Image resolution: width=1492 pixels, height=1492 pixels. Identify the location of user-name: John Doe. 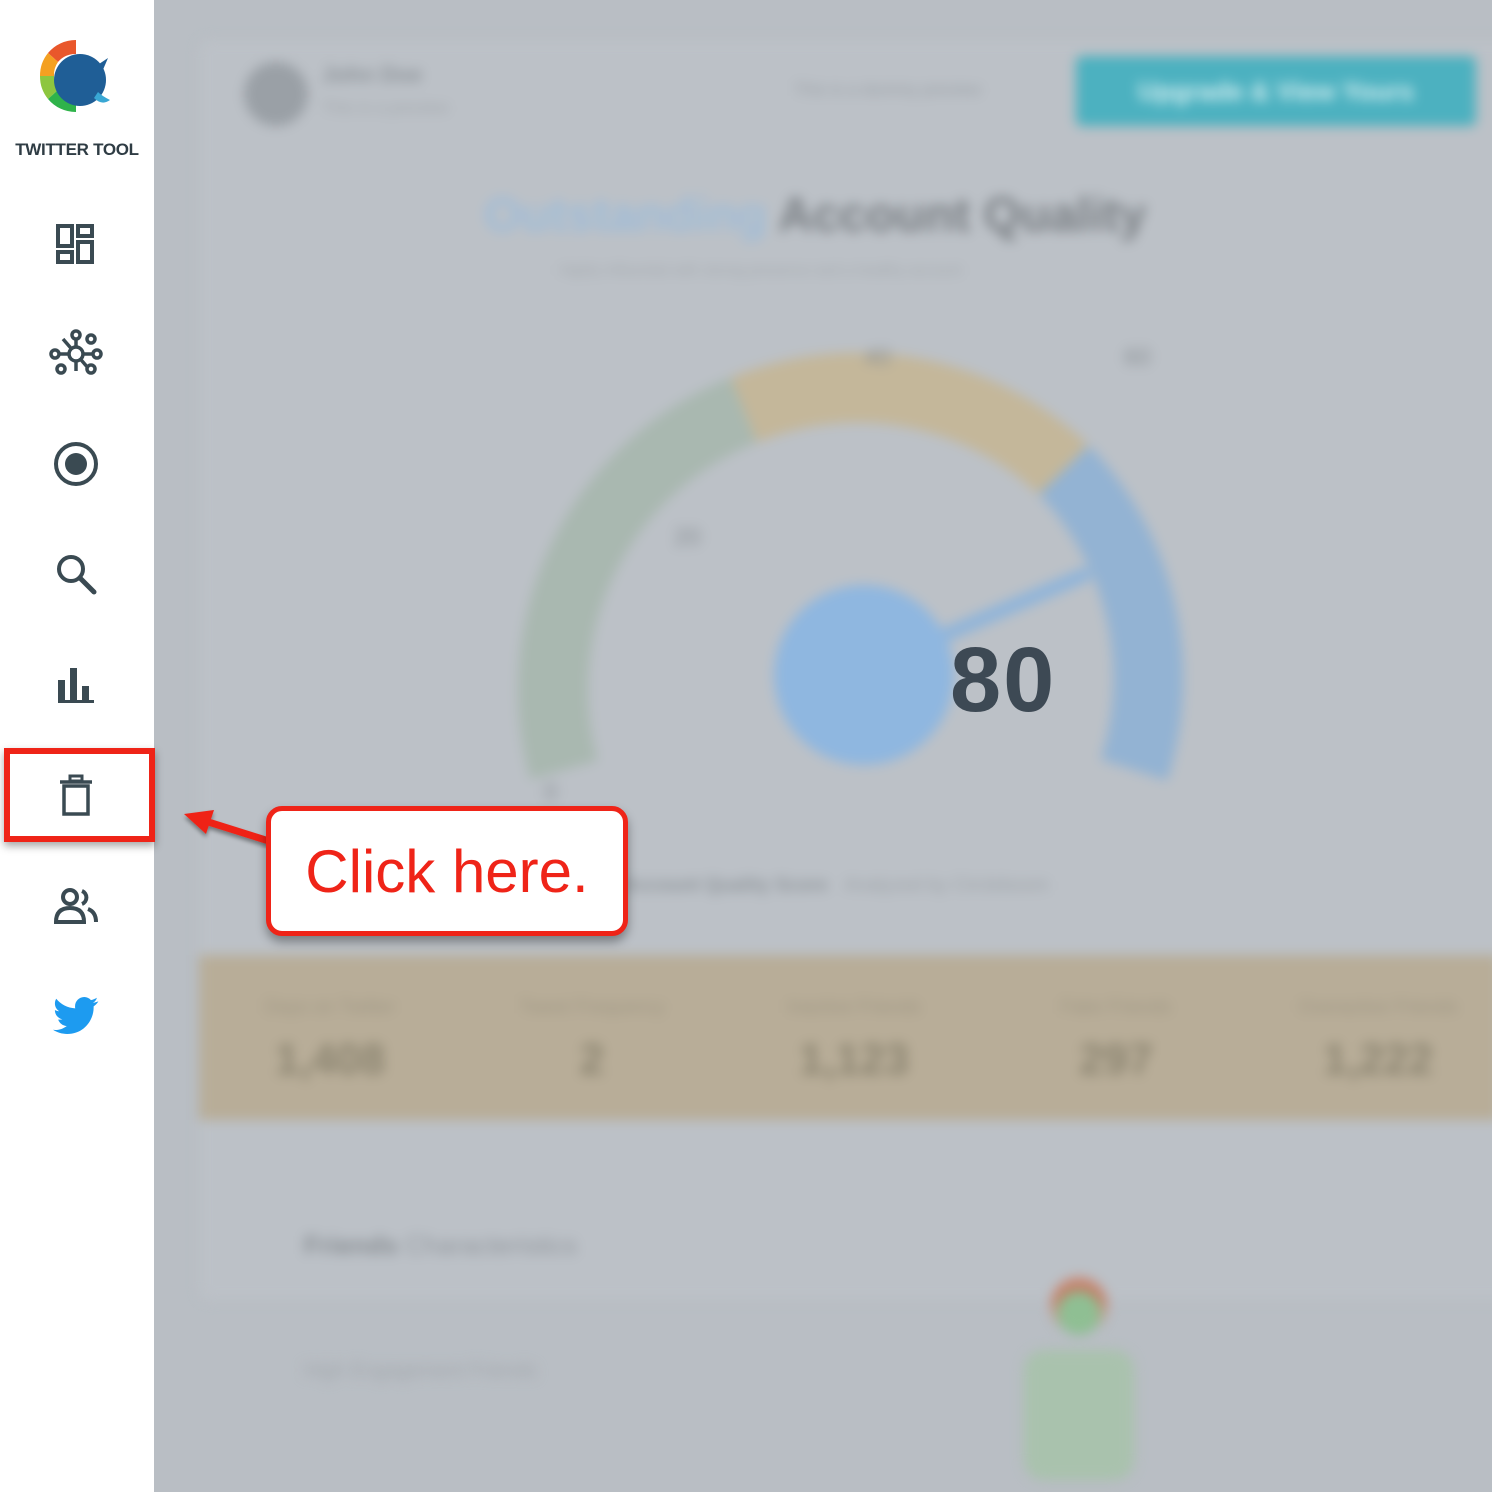
(372, 74).